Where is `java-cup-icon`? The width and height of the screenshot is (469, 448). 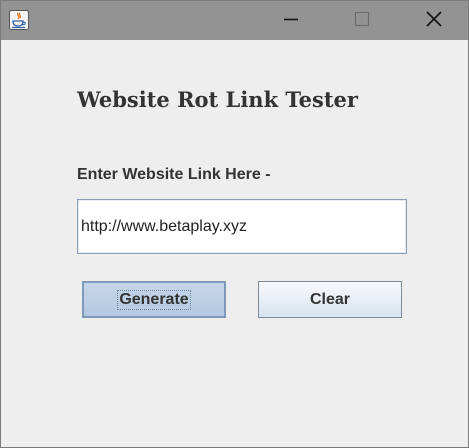 java-cup-icon is located at coordinates (19, 20).